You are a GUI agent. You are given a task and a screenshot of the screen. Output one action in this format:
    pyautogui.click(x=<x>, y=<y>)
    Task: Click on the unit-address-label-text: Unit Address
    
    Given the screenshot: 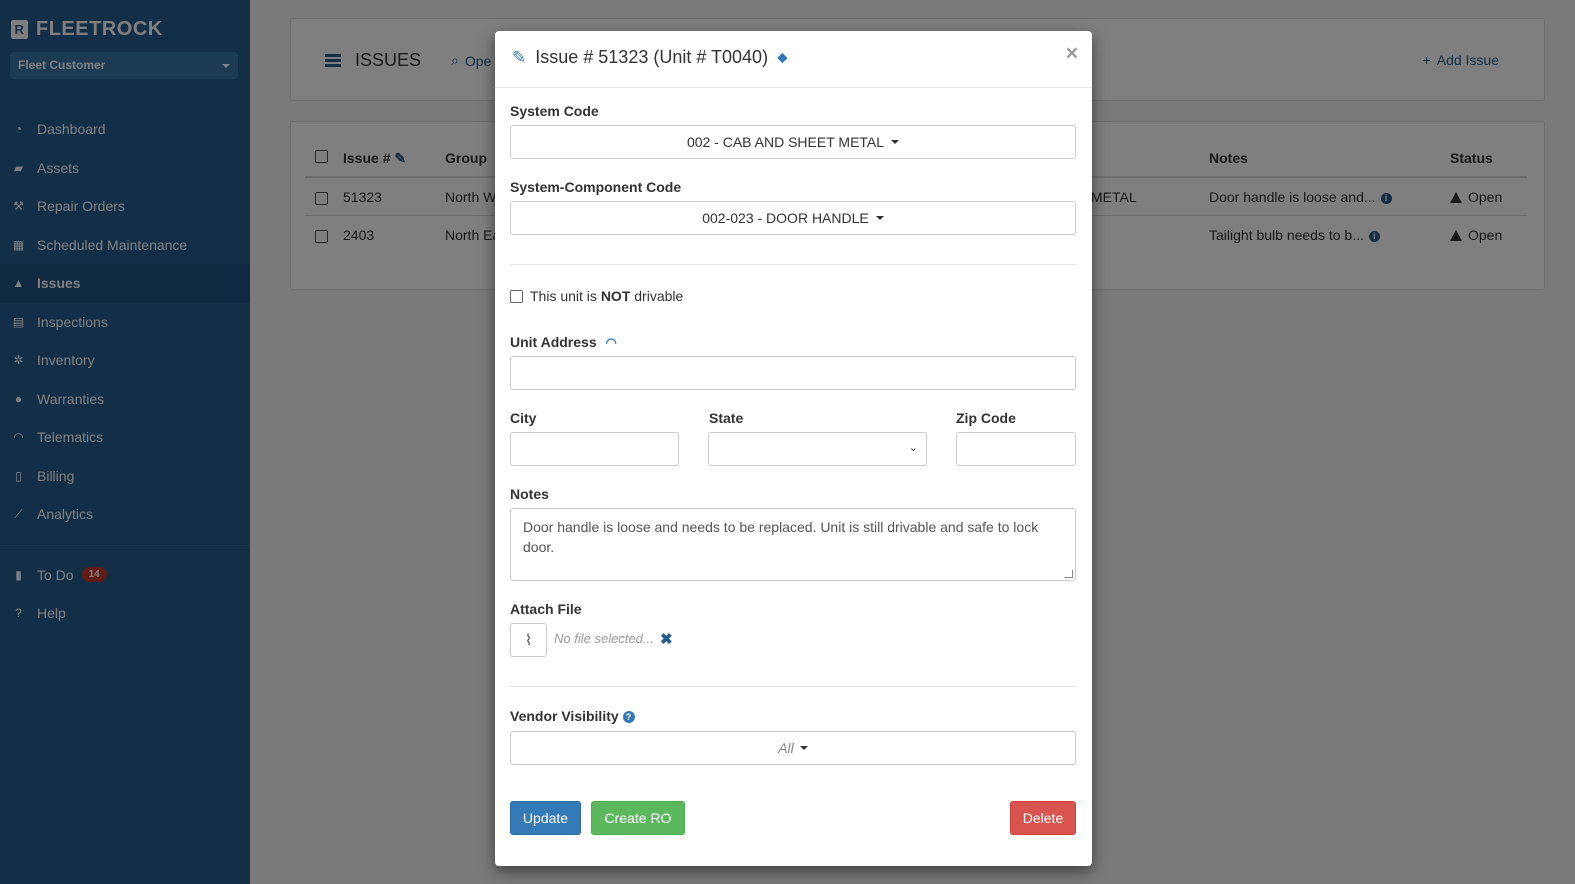 What is the action you would take?
    pyautogui.click(x=553, y=342)
    